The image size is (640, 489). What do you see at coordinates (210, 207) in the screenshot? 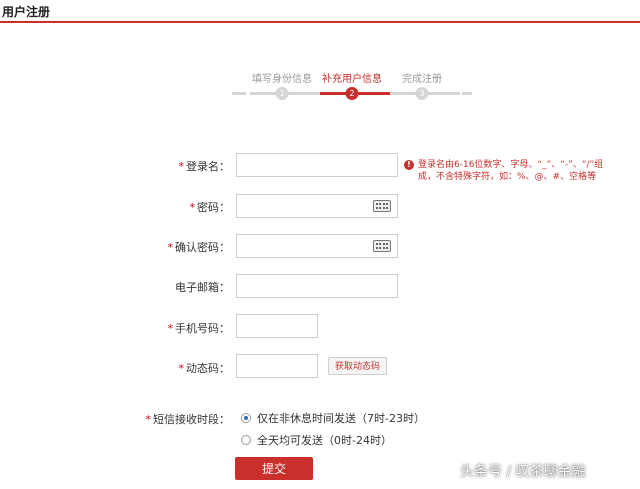
I see `password-label: * 密码：` at bounding box center [210, 207].